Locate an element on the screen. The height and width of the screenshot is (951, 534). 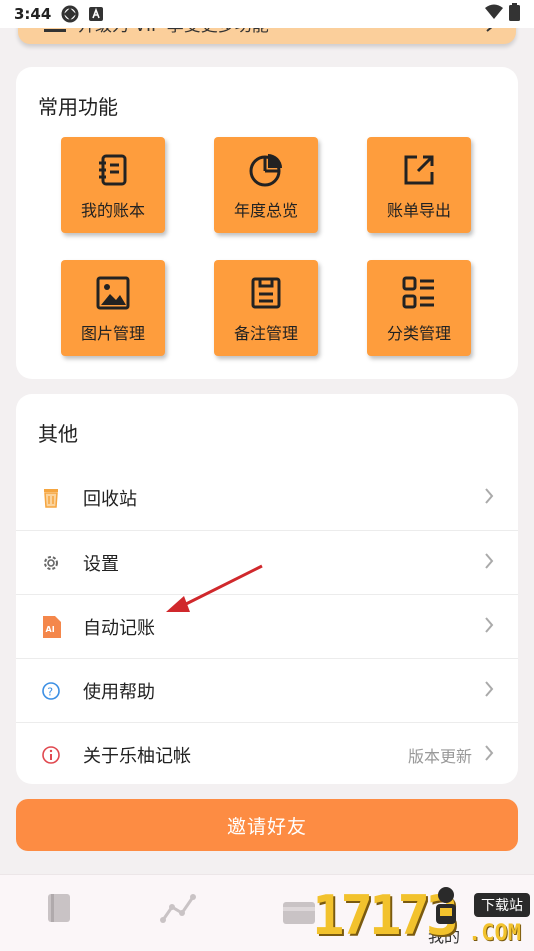
battery-icon is located at coordinates (514, 14).